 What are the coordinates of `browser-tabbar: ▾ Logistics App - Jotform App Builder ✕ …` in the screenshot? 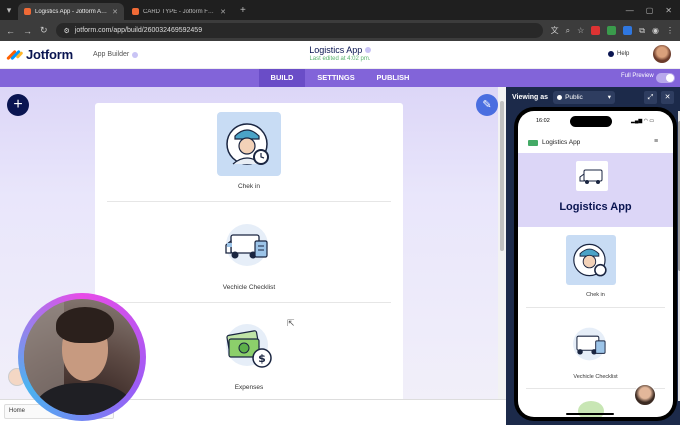 It's located at (340, 10).